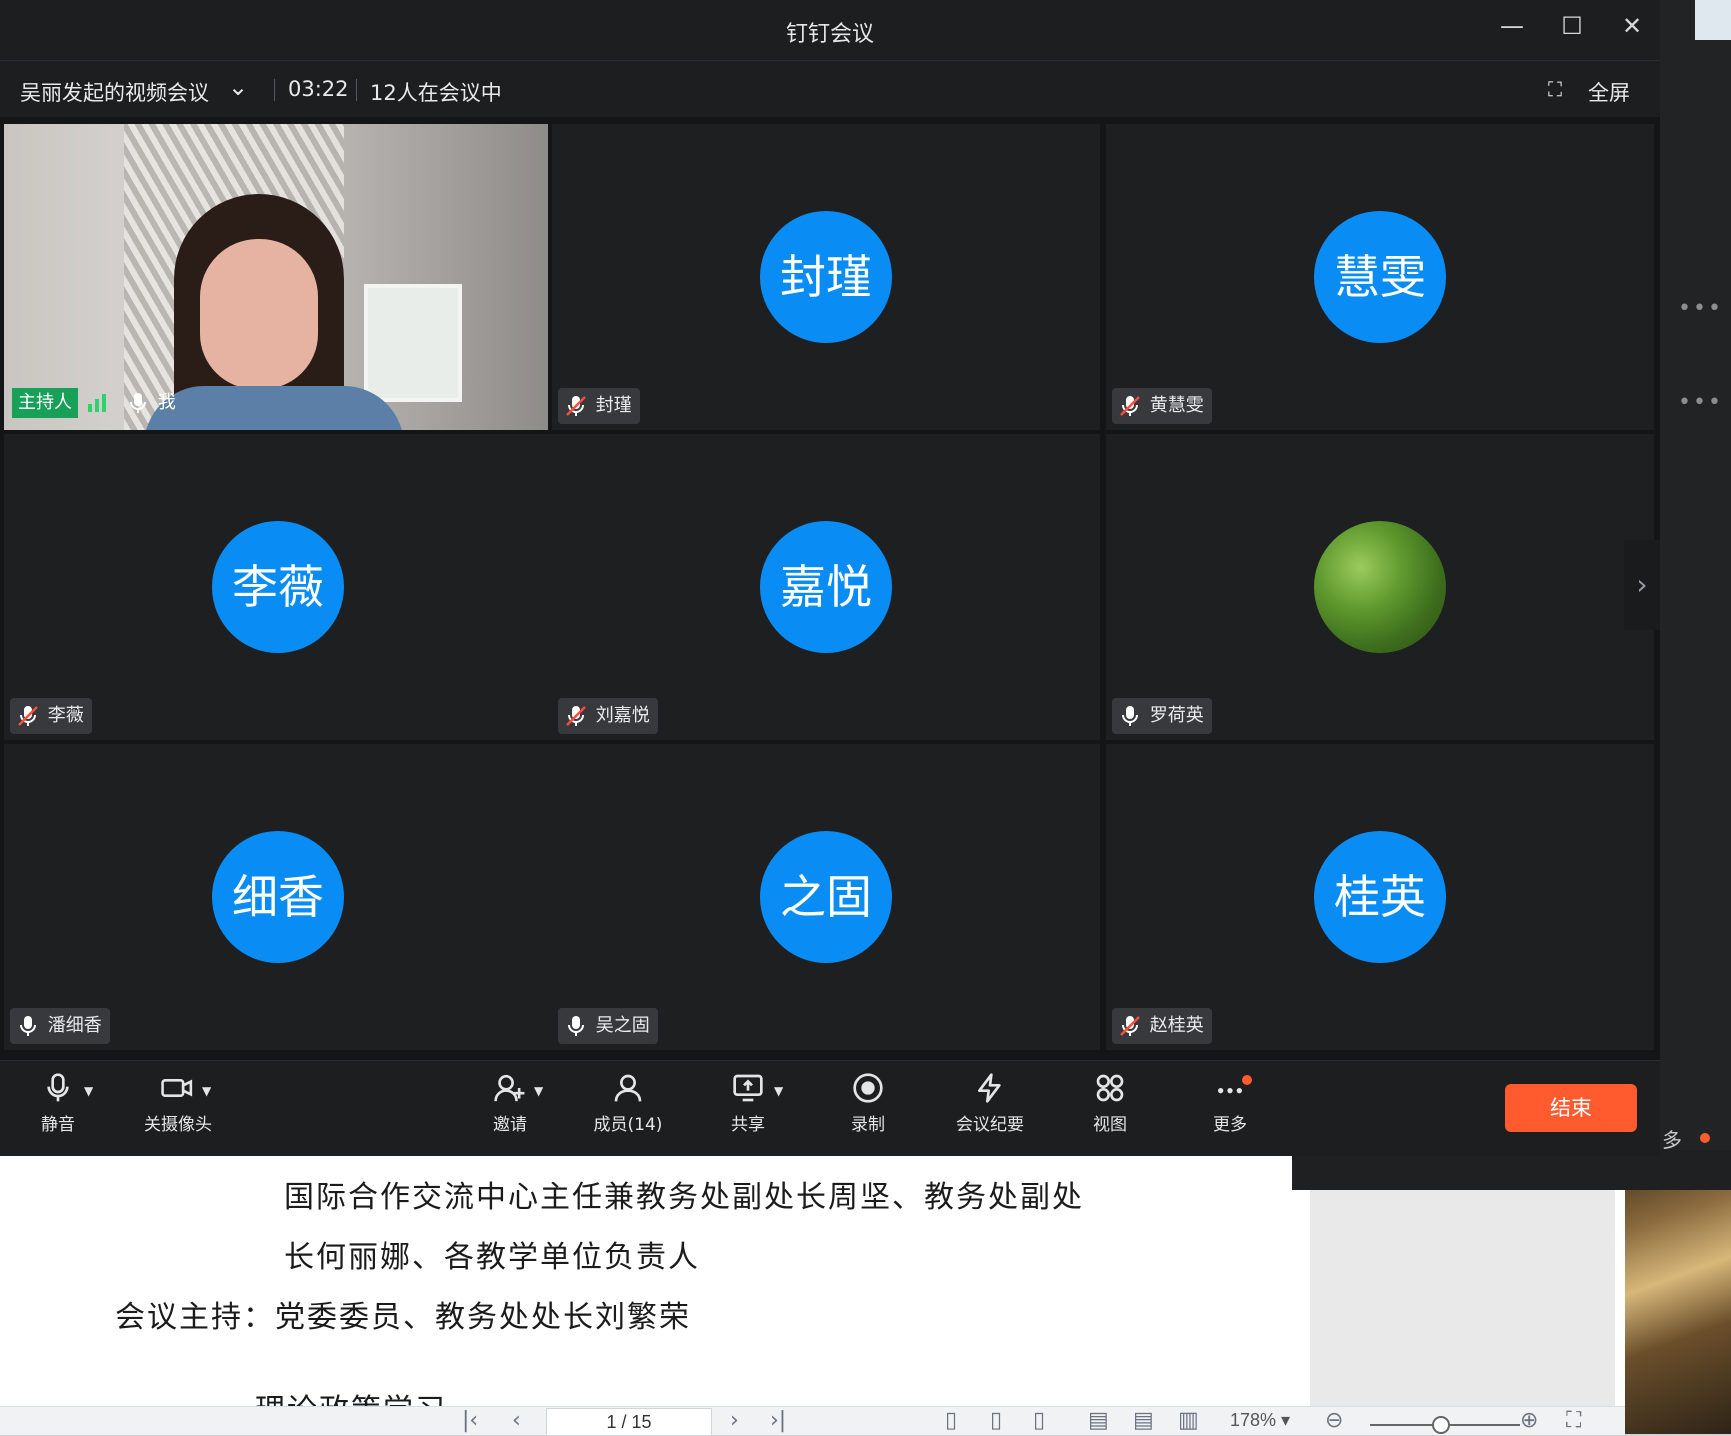 This screenshot has height=1436, width=1731. Describe the element at coordinates (436, 92) in the screenshot. I see `participant-count: 12人在会议中` at that location.